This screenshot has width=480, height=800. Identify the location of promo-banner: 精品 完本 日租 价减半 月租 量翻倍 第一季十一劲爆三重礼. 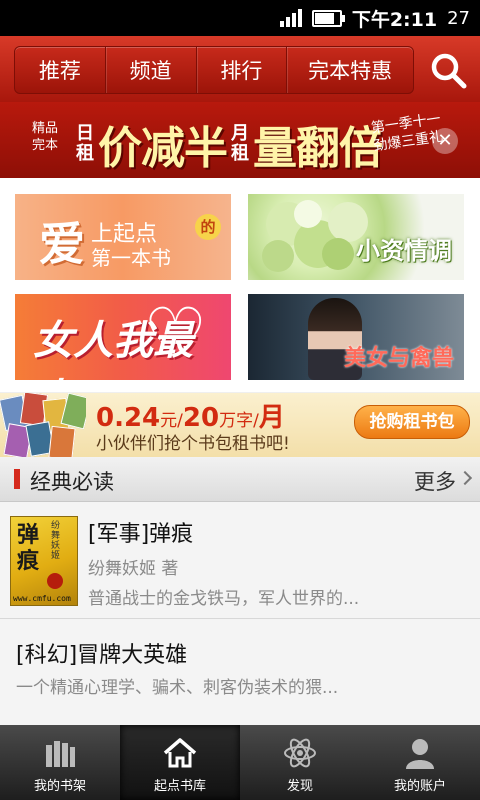
(240, 140).